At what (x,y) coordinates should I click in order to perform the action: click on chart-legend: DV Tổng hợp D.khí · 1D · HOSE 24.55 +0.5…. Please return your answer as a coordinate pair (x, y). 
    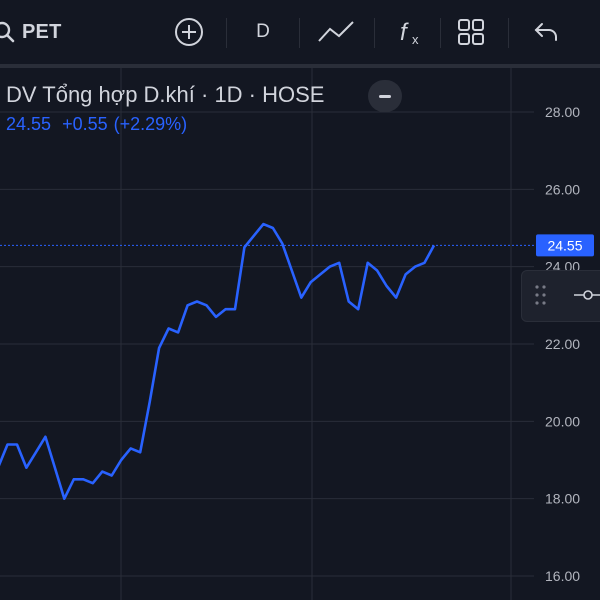
    Looking at the image, I should click on (165, 108).